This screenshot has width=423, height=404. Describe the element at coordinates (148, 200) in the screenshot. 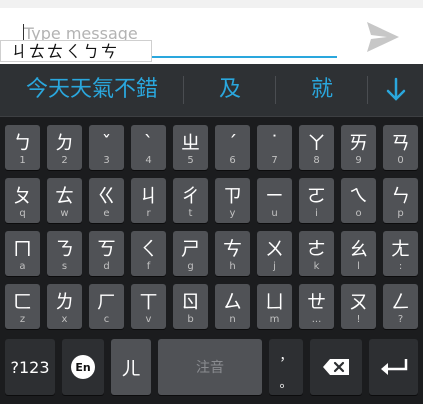

I see `key-r: ㄐr` at that location.